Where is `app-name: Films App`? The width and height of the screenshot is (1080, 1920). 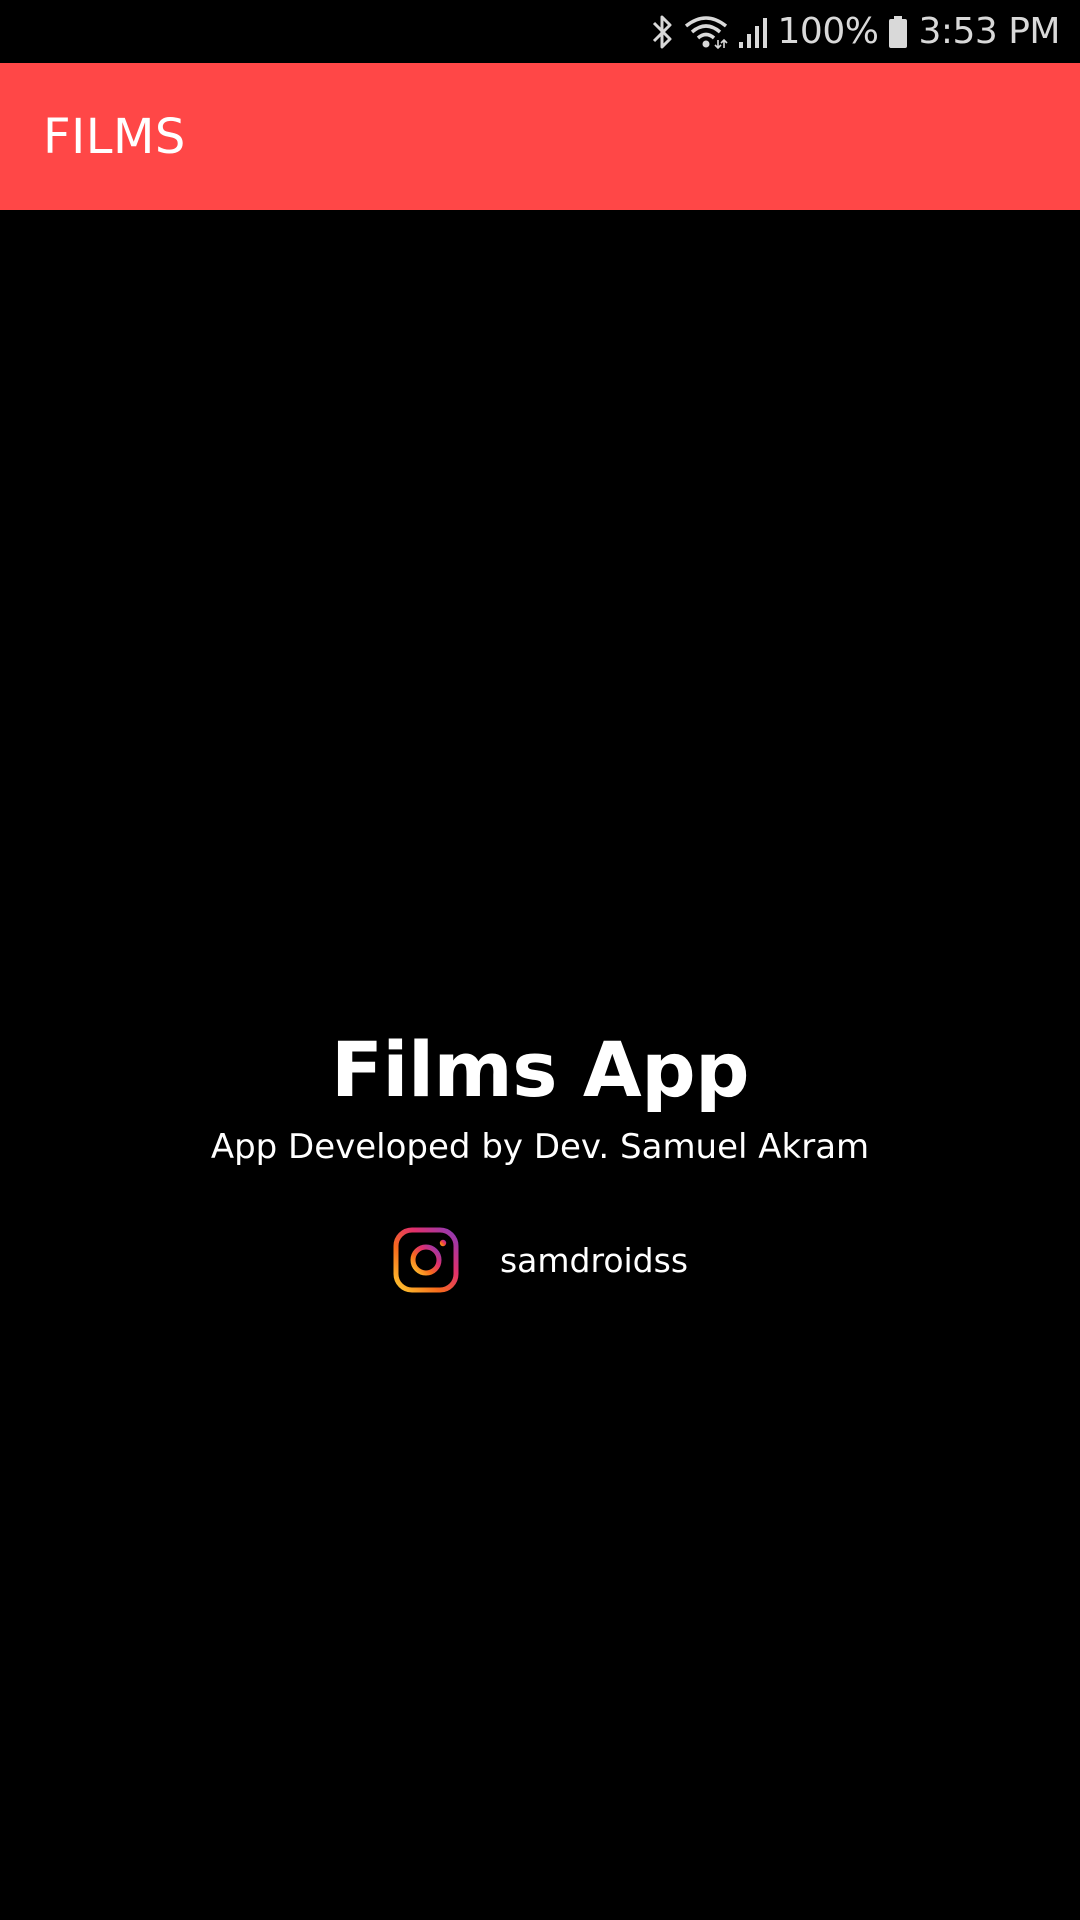 app-name: Films App is located at coordinates (540, 1069).